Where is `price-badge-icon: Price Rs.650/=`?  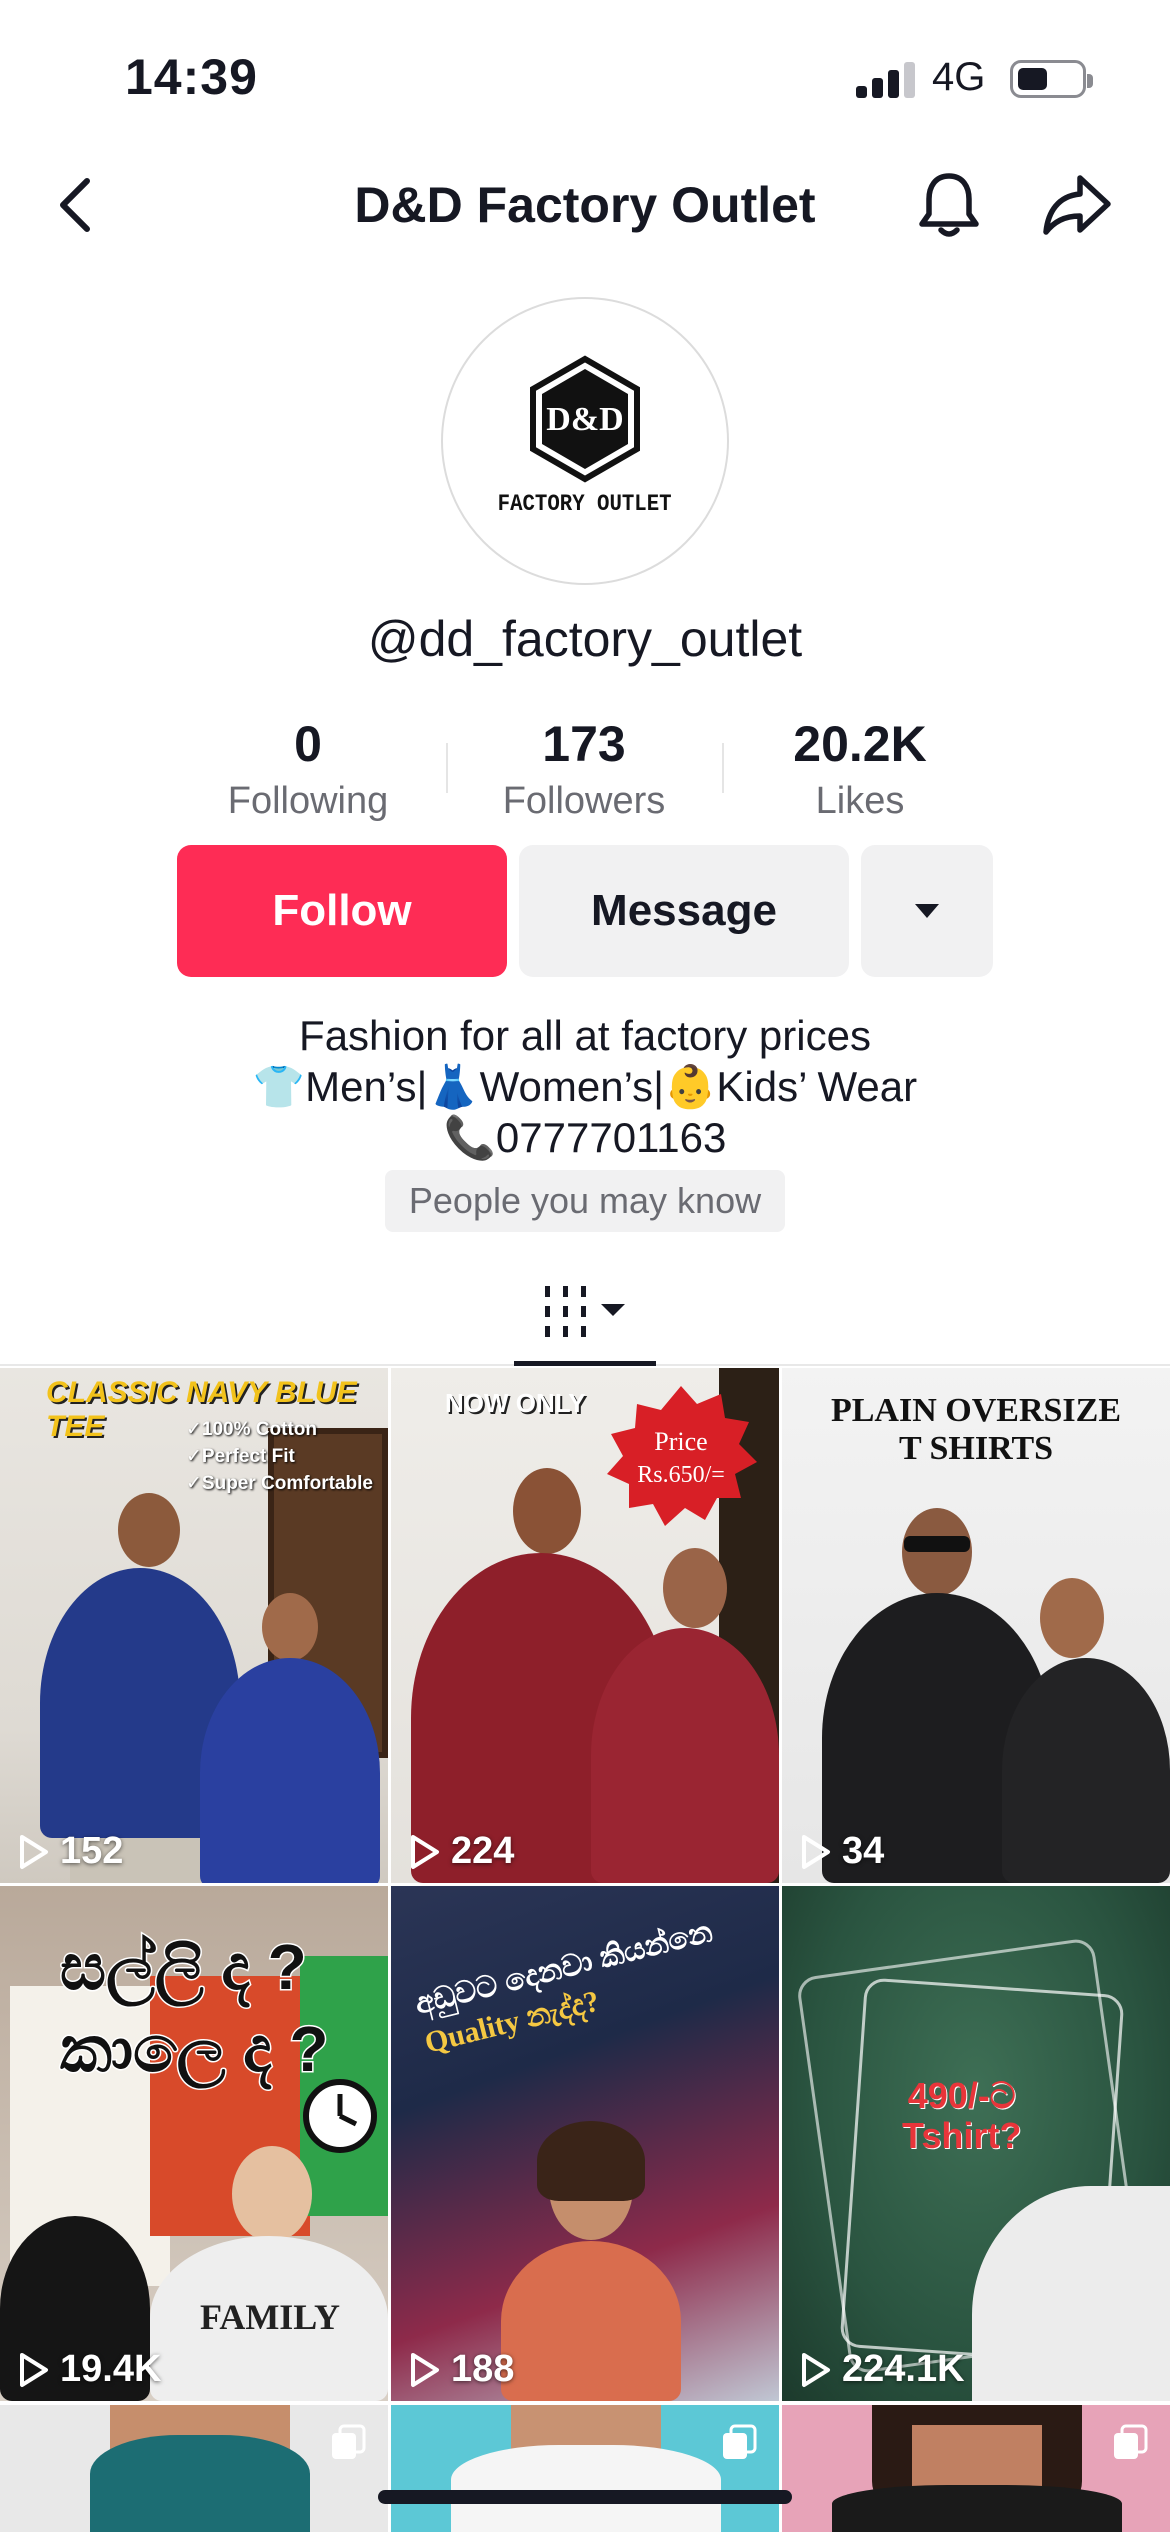
price-badge-icon: Price Rs.650/= is located at coordinates (682, 1456).